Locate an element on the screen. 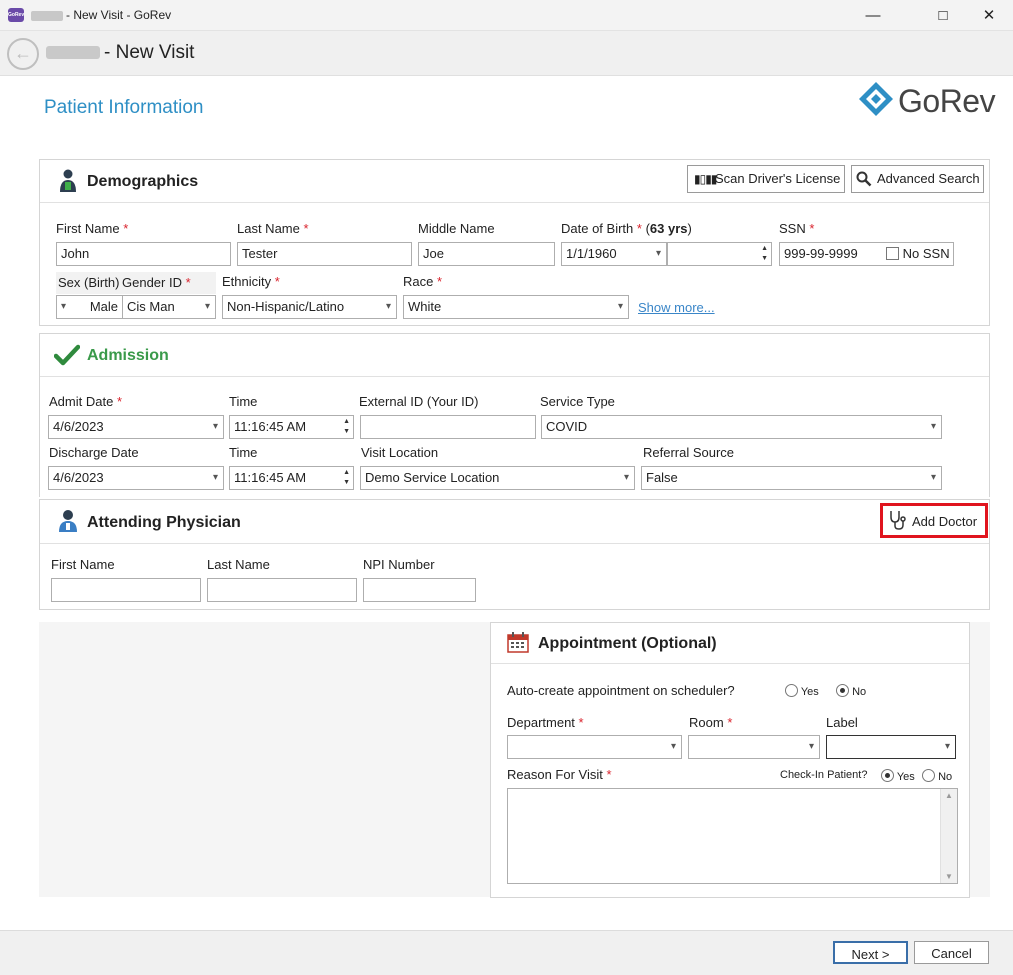  discharge-time-stepper: 11:16:45 AM ▲ ▼ is located at coordinates (291, 478).